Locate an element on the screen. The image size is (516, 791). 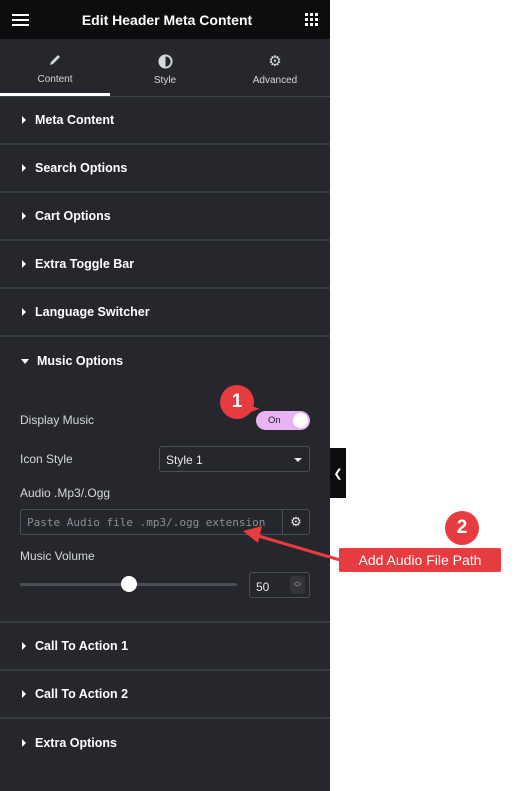
volume-number-input: 50 ︿ ﹀ is located at coordinates (279, 585).